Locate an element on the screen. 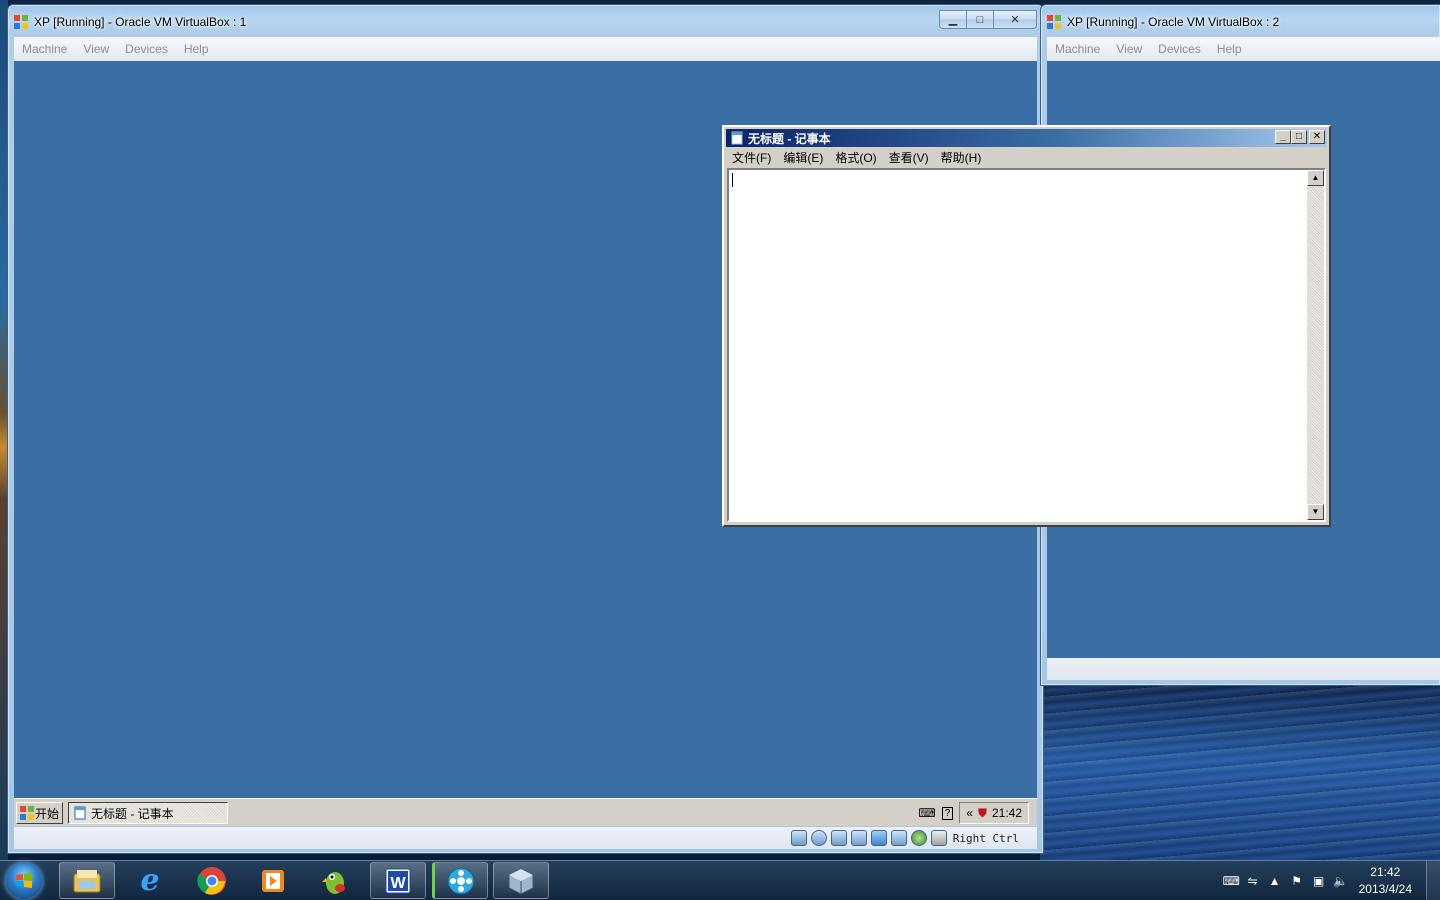 The width and height of the screenshot is (1440, 900). chrome-icon is located at coordinates (211, 880).